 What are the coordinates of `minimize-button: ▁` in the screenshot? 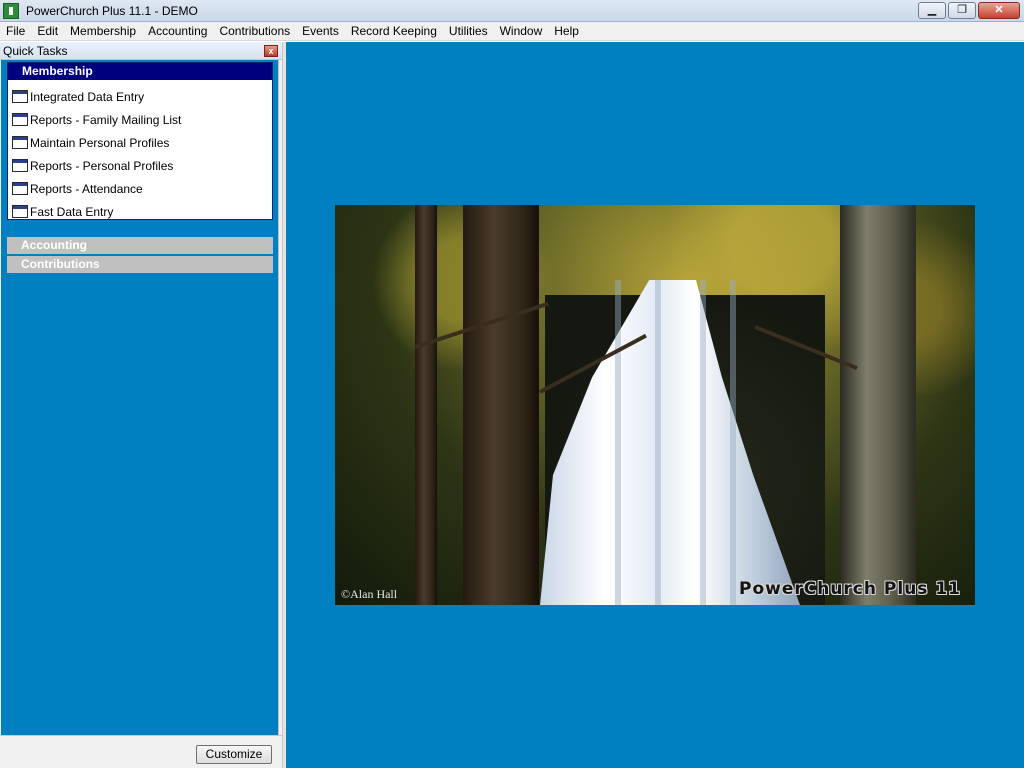 It's located at (932, 10).